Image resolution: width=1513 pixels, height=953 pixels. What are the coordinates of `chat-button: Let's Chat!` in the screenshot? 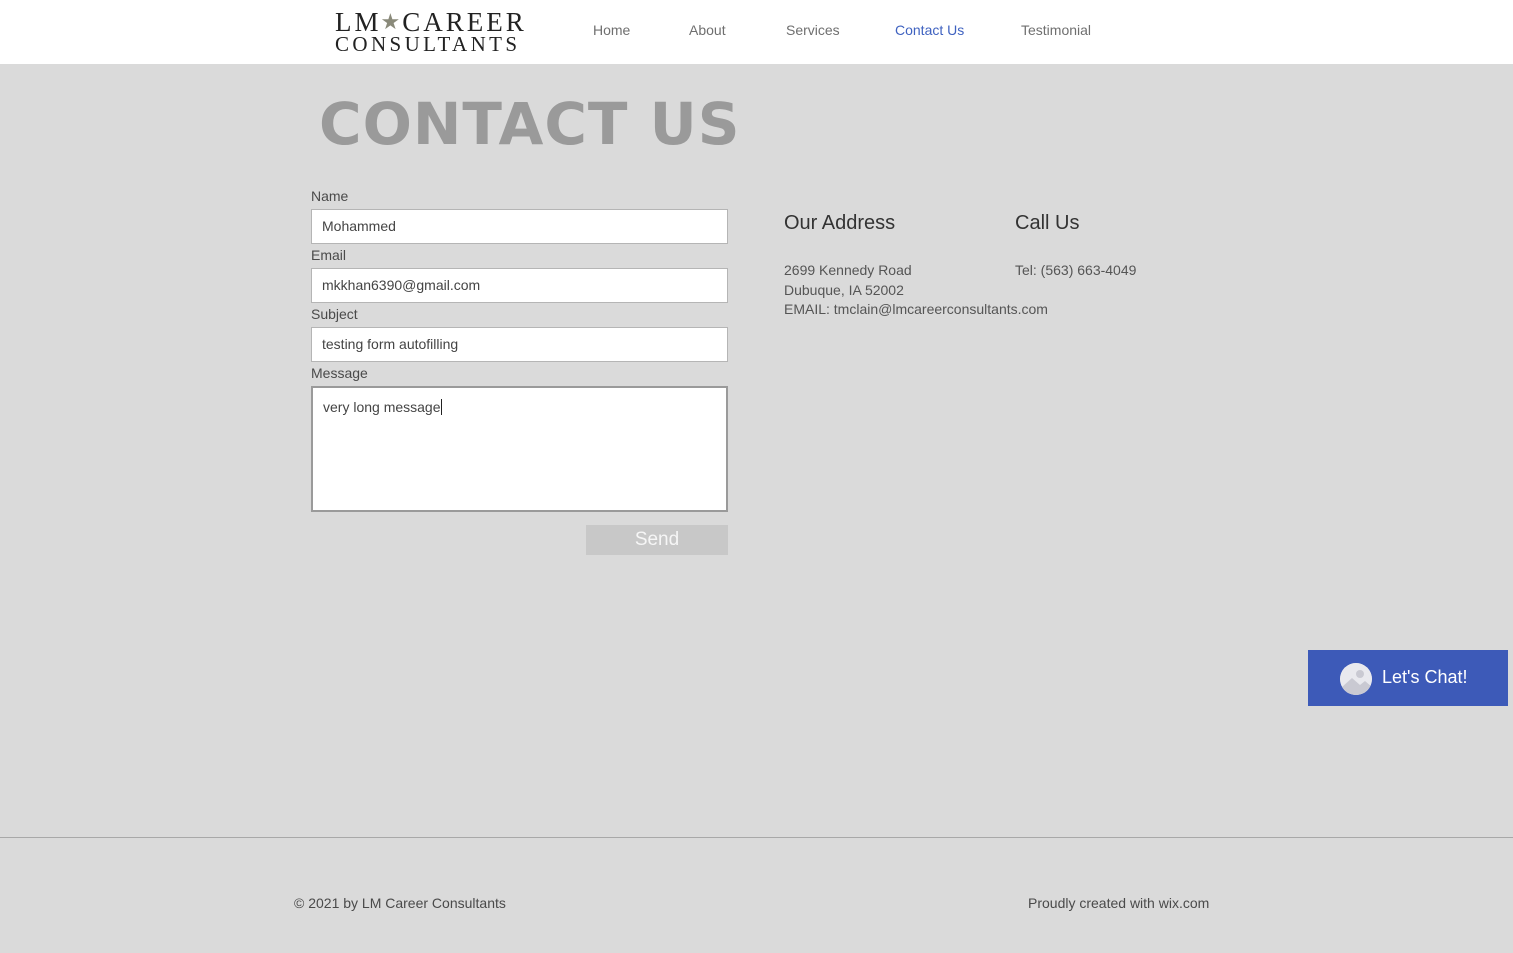 It's located at (1408, 678).